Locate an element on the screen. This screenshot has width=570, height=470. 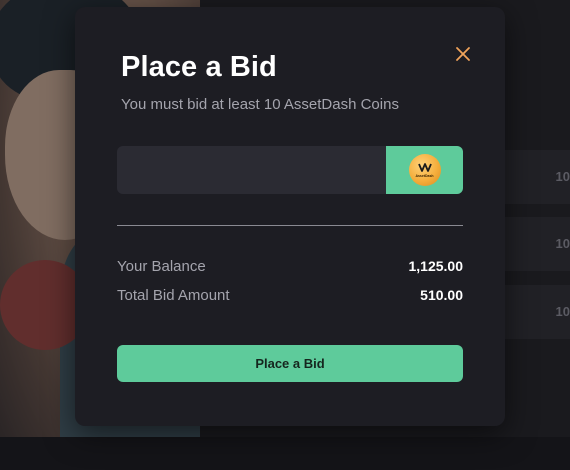
currency-badge: AssetDash is located at coordinates (424, 170).